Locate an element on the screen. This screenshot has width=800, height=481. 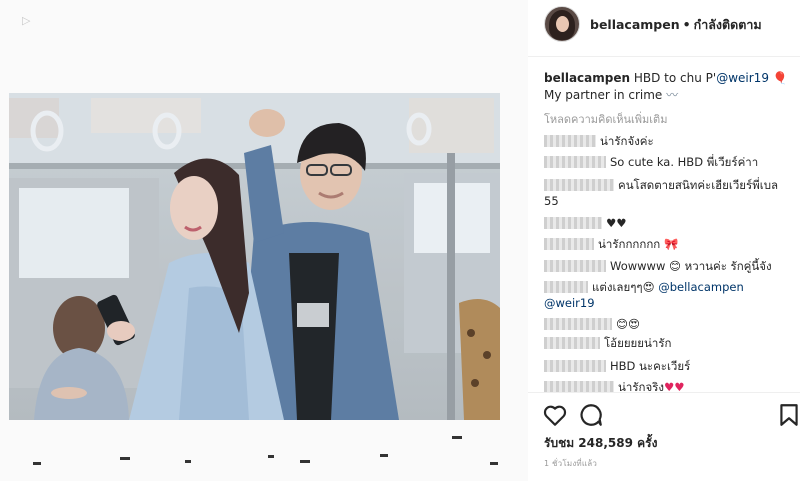
action-bar is located at coordinates (664, 415).